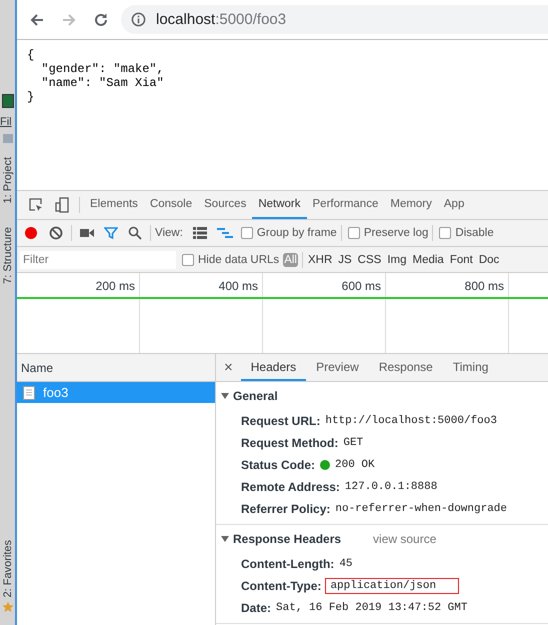  I want to click on header-name: Status Code:, so click(278, 465).